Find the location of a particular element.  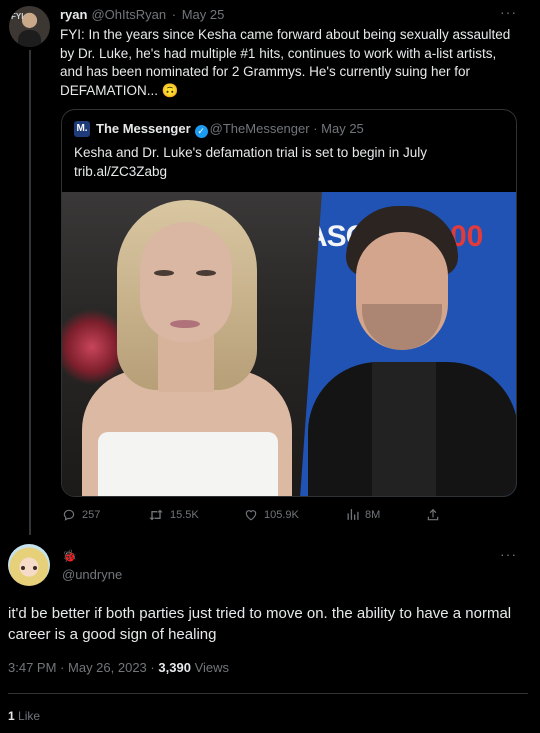

quoted-tweet-header: The Messenger ✓ @TheMessenger · May 25 is located at coordinates (230, 129).